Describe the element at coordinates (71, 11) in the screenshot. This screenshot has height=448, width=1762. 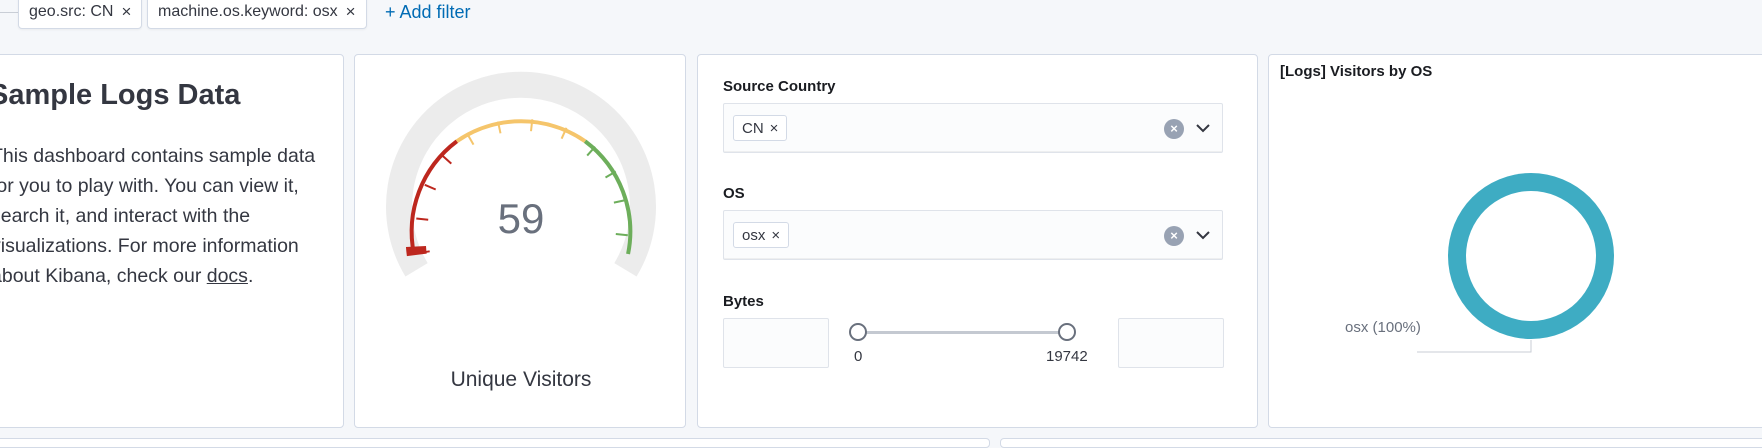
I see `filter-pill-label: geo.src: CN` at that location.